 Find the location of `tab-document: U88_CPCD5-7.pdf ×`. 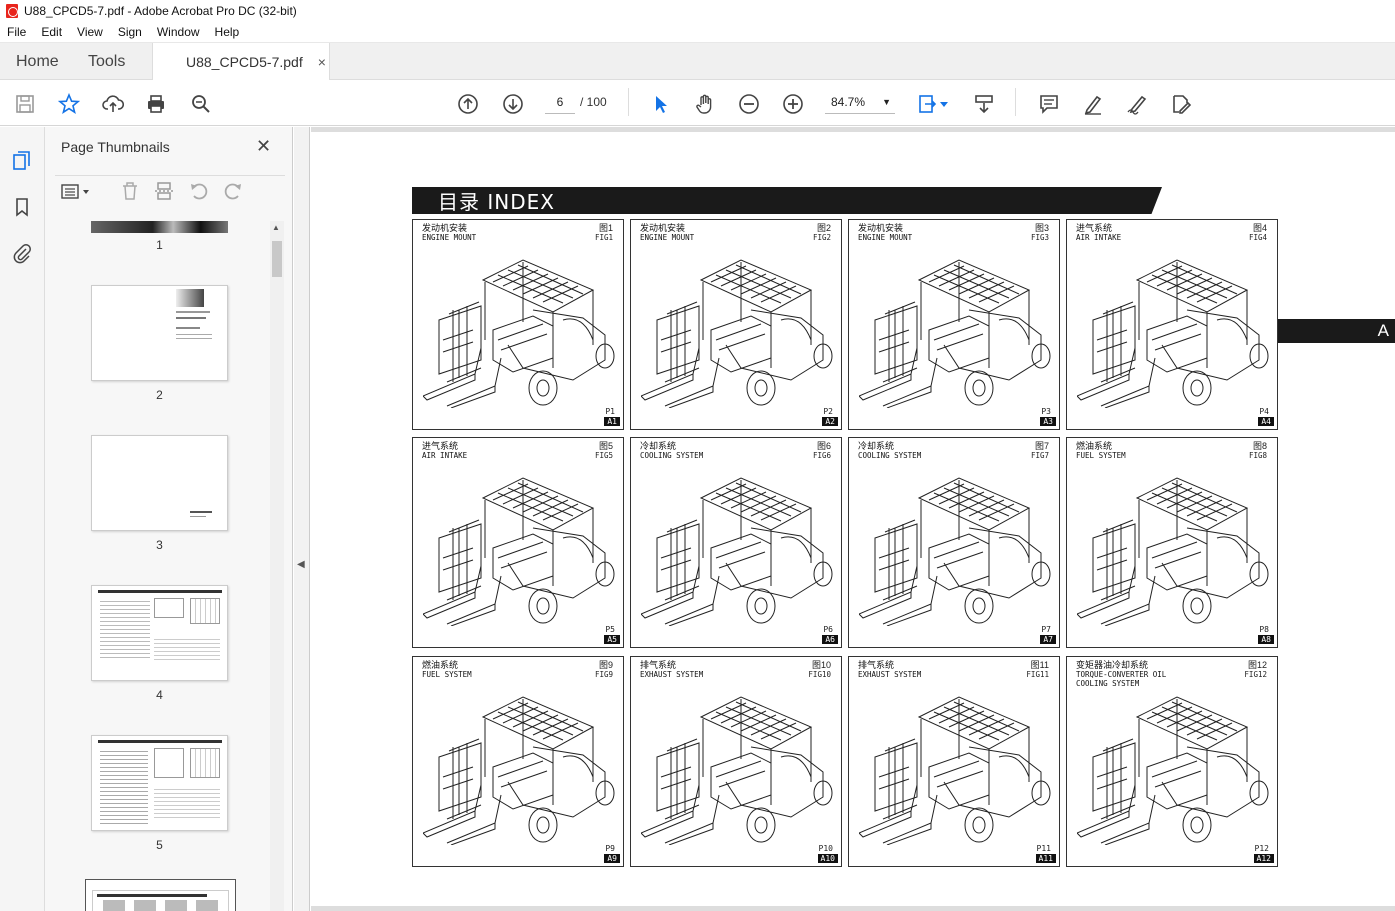

tab-document: U88_CPCD5-7.pdf × is located at coordinates (241, 62).